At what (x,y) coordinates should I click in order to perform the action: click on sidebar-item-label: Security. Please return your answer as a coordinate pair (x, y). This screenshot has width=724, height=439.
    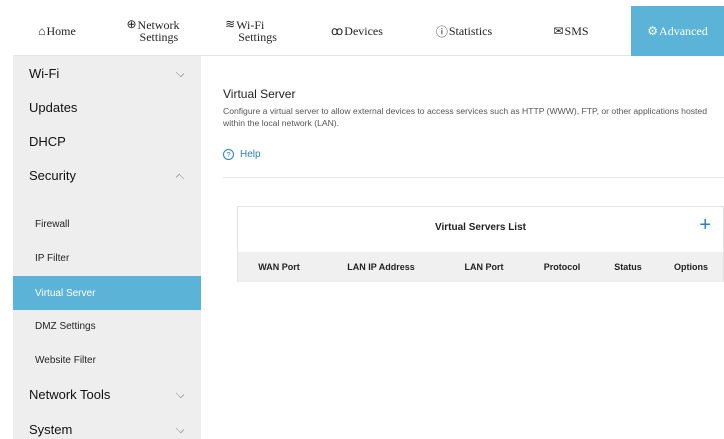
    Looking at the image, I should click on (52, 175).